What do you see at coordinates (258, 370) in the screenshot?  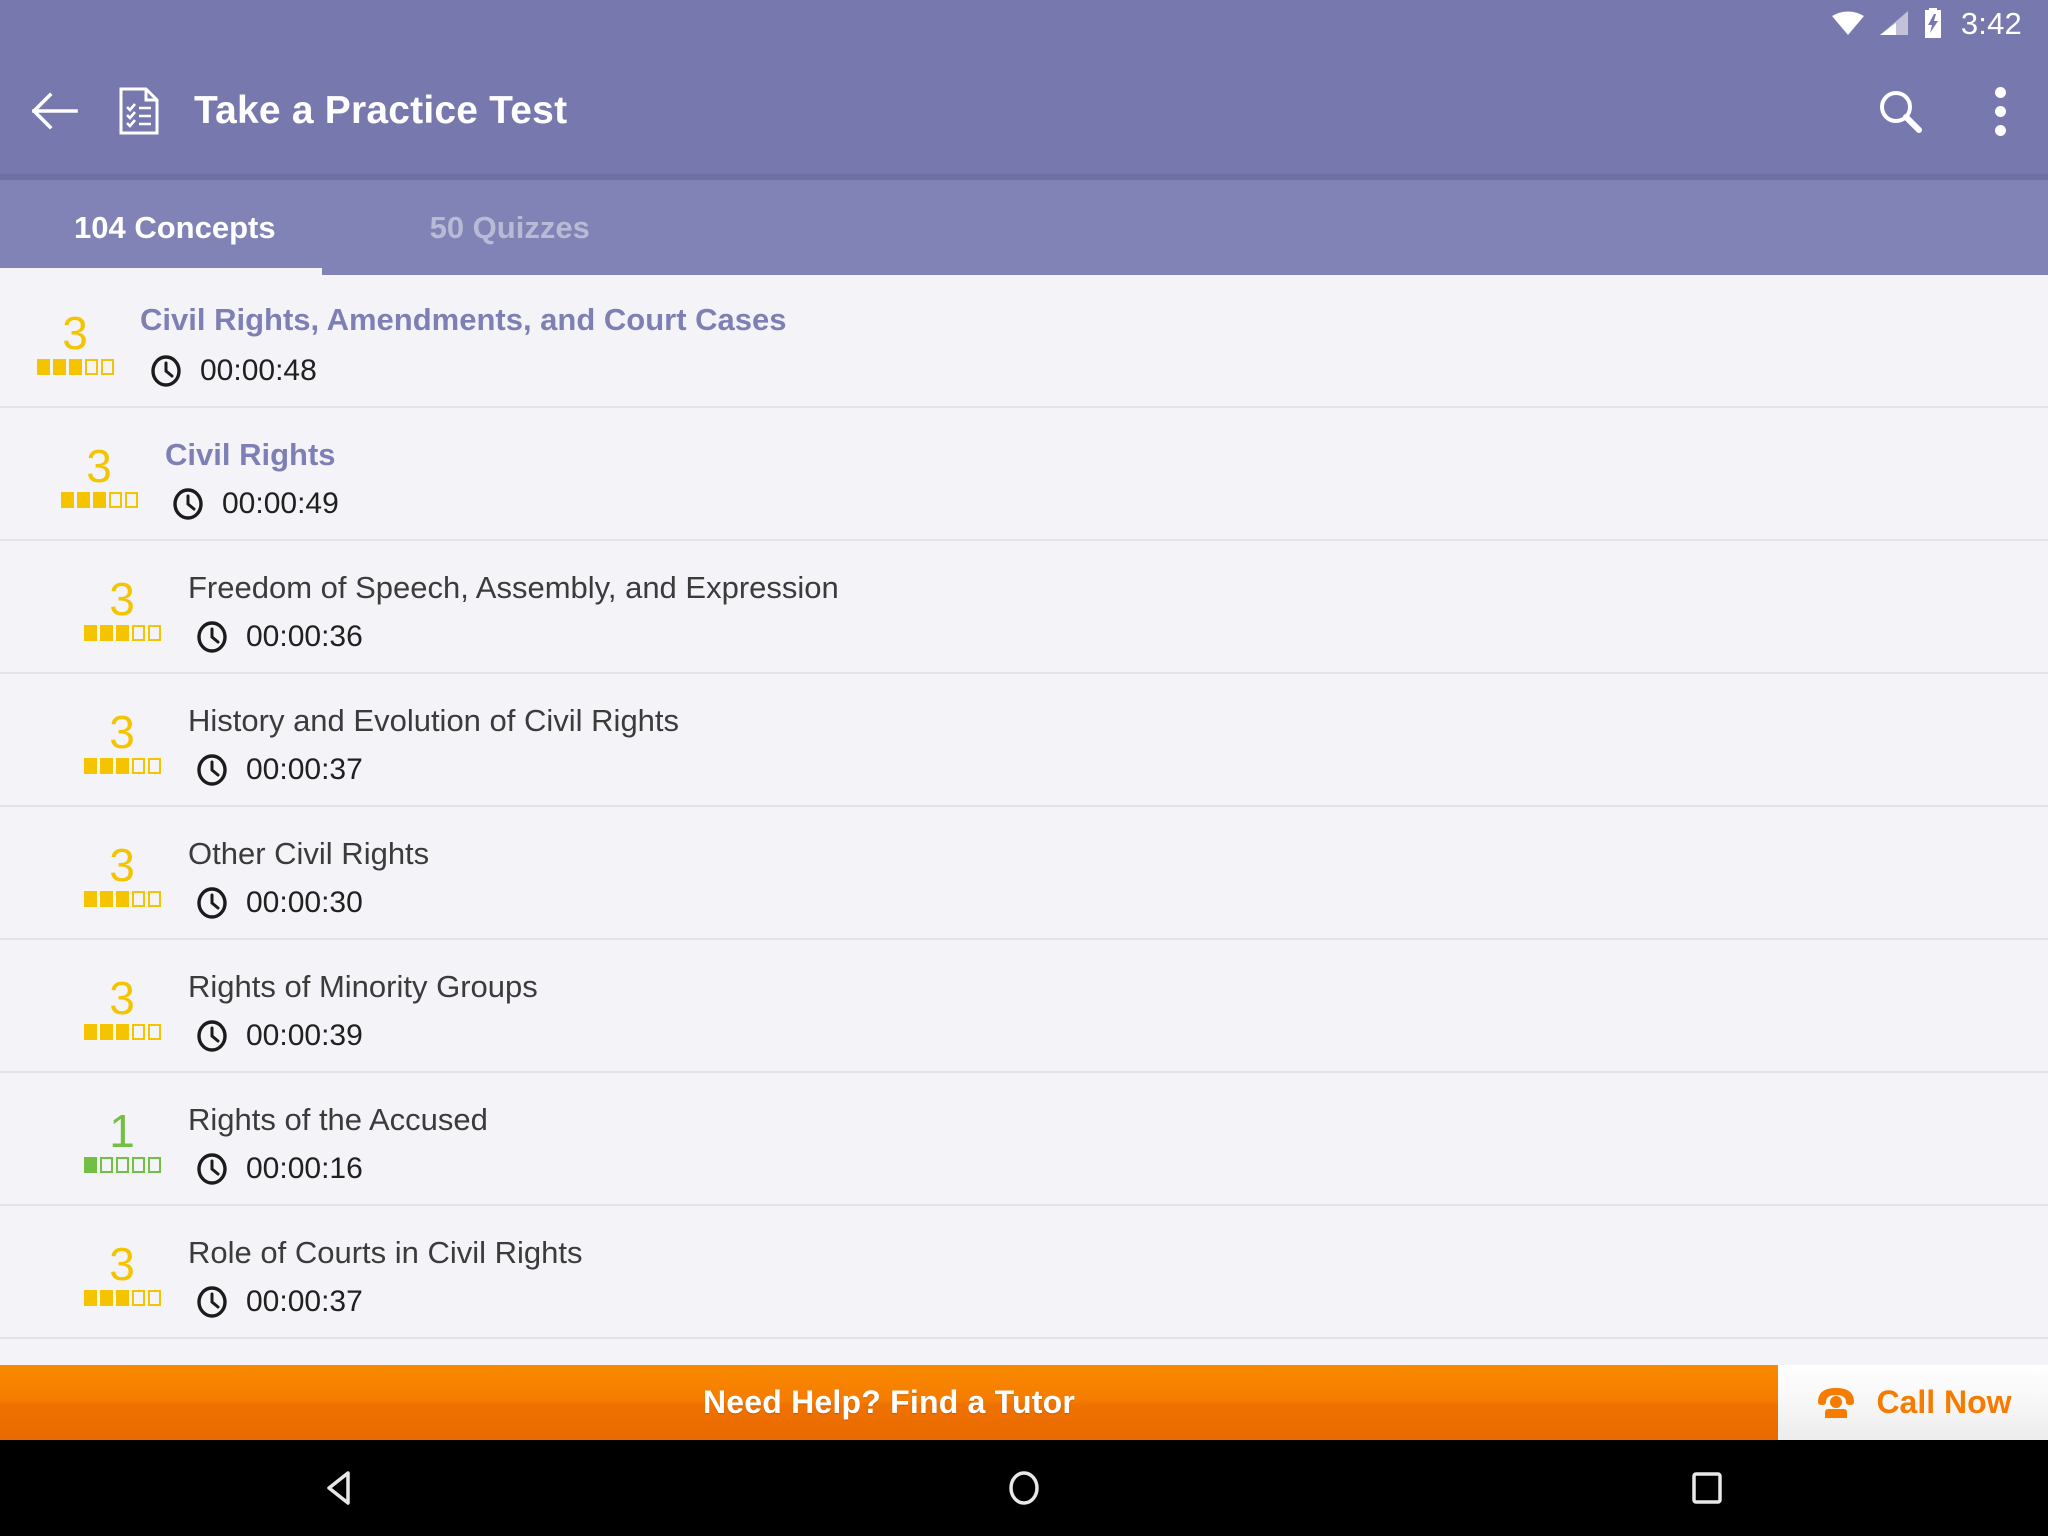 I see `concept-time-label: 00:00:48` at bounding box center [258, 370].